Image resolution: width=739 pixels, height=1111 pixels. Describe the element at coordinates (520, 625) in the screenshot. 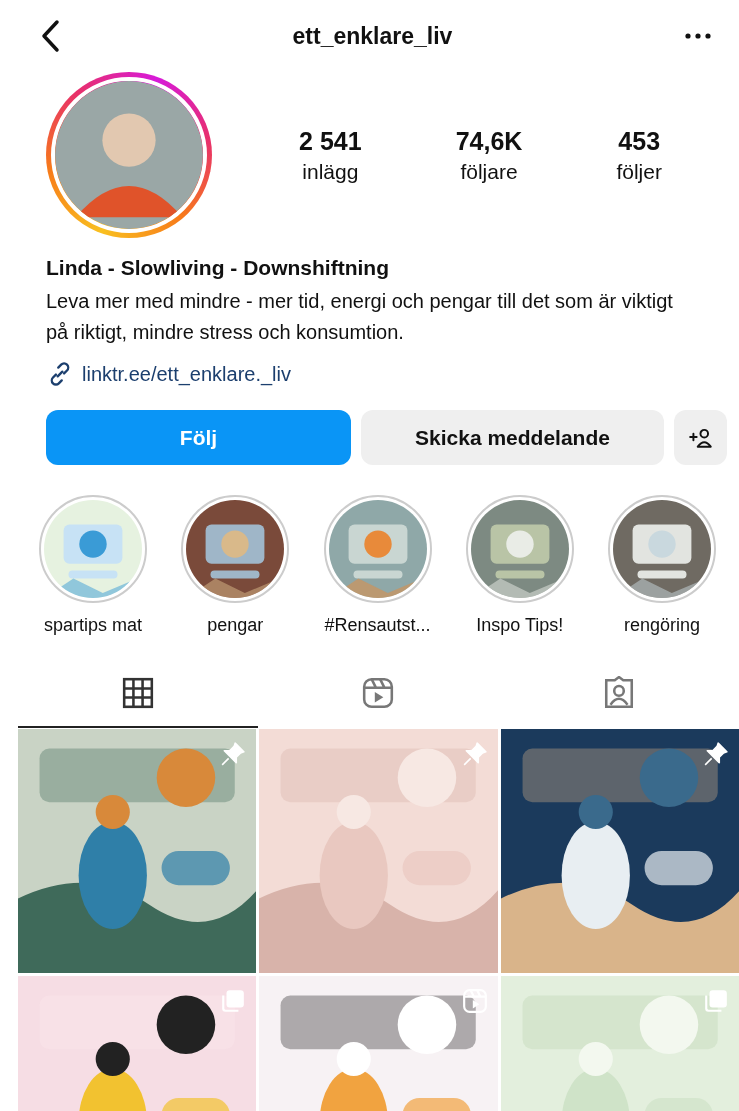

I see `highlight-label: Inspo Tips!` at that location.